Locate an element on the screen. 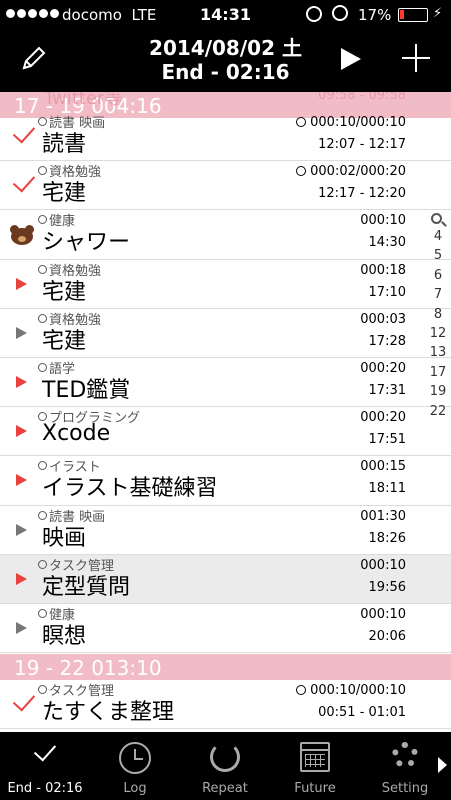 This screenshot has width=451, height=800. section-index-item: 8 is located at coordinates (438, 314).